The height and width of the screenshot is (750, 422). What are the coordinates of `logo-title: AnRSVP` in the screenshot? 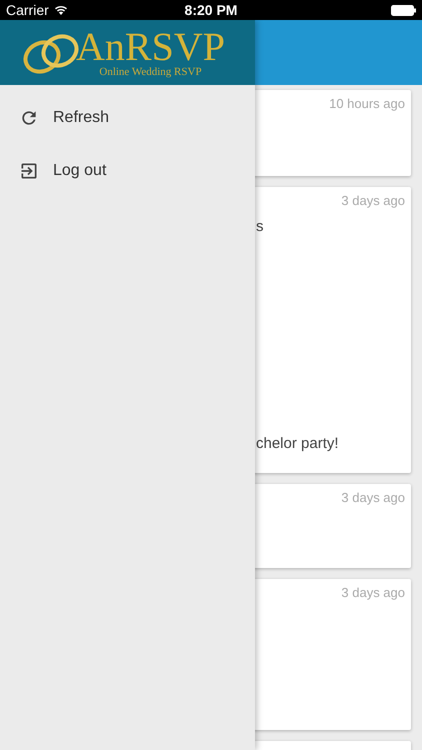 It's located at (150, 47).